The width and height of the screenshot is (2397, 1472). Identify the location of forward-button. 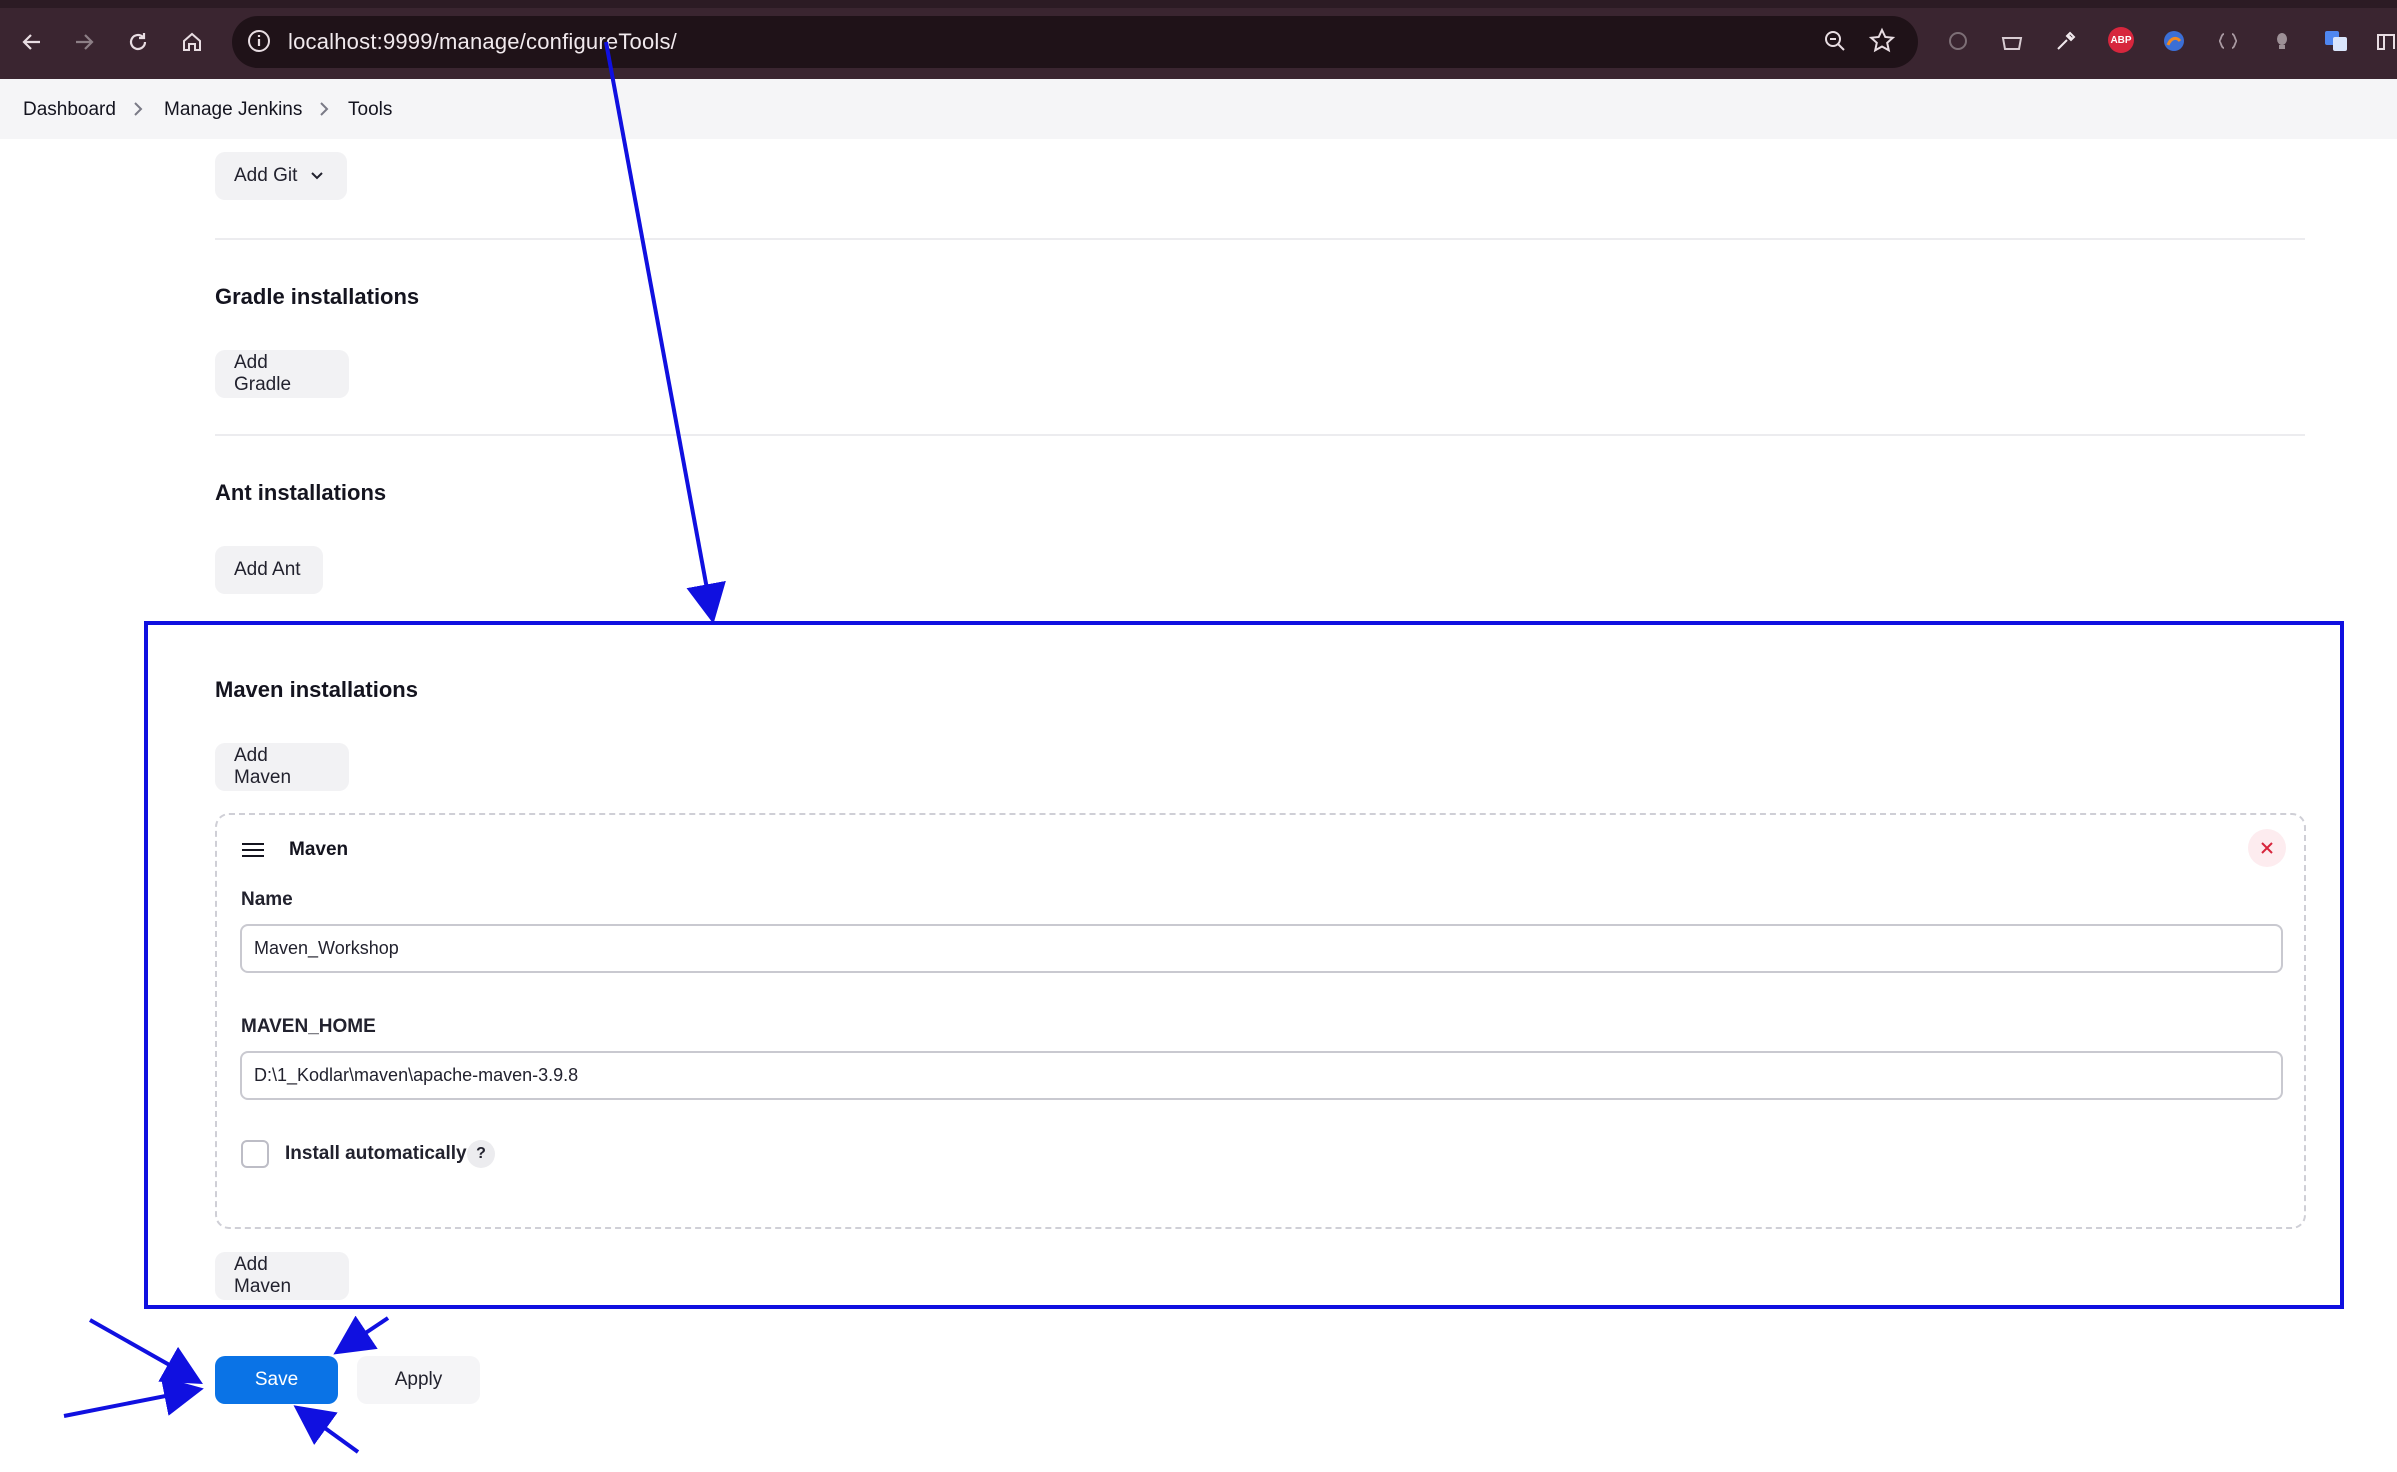
(84, 42).